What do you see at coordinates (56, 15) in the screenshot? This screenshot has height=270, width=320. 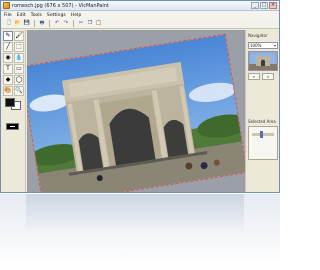 I see `menu-settings: Settings` at bounding box center [56, 15].